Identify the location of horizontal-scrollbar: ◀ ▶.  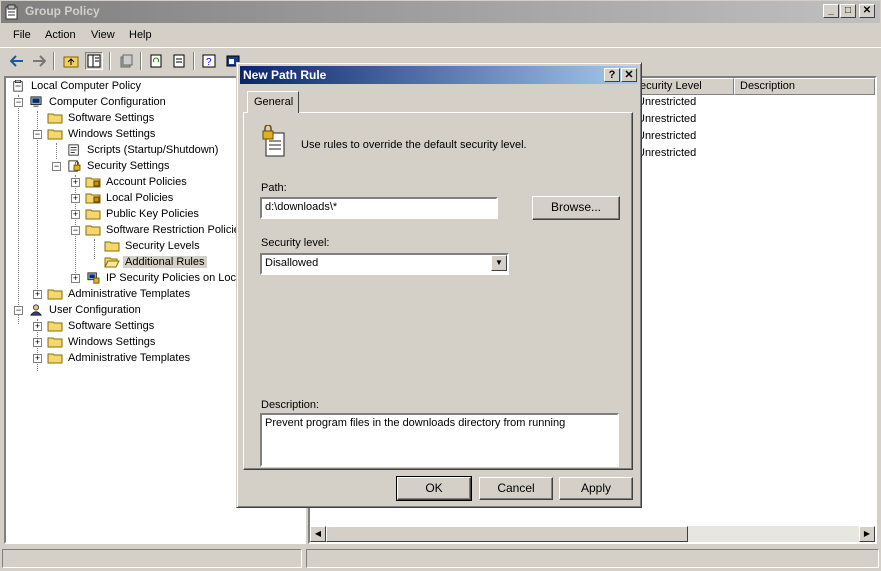
(592, 534).